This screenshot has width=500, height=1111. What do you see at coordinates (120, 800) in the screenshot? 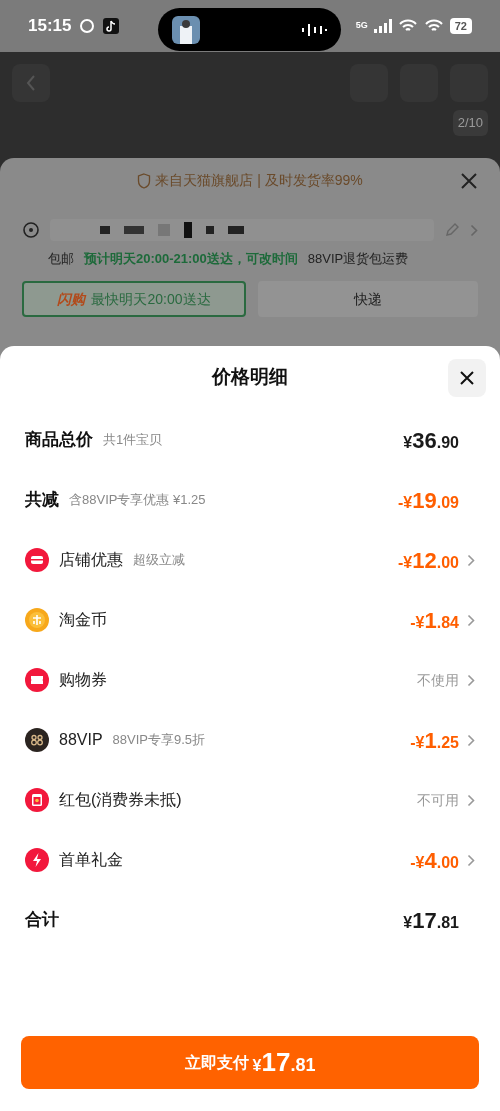
I see `row-label: 红包(消费券未抵)` at bounding box center [120, 800].